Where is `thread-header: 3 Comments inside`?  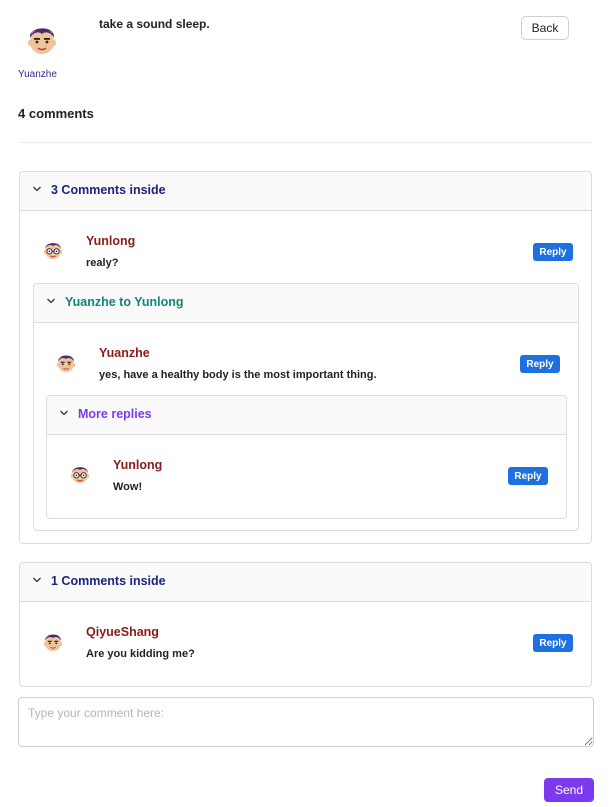 thread-header: 3 Comments inside is located at coordinates (305, 191).